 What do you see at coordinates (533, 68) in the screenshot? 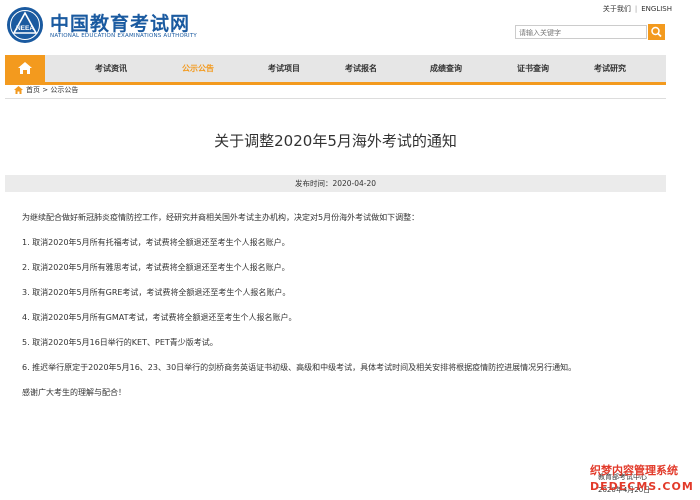
I see `nav-item-certificate-query: 证书查询` at bounding box center [533, 68].